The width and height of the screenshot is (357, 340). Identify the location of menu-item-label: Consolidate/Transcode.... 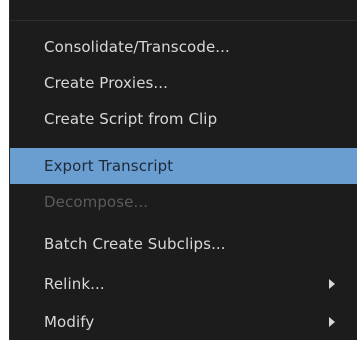
(137, 47).